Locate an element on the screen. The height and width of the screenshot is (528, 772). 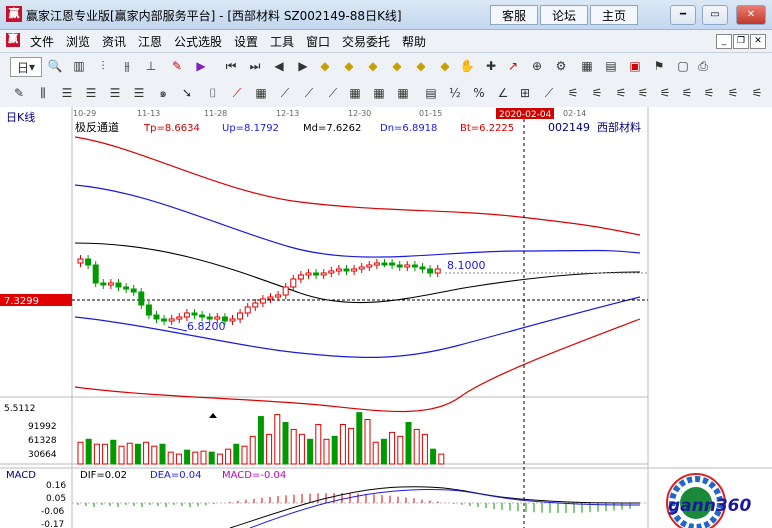
gann-tool-icon-8: ⚟ is located at coordinates (733, 93).